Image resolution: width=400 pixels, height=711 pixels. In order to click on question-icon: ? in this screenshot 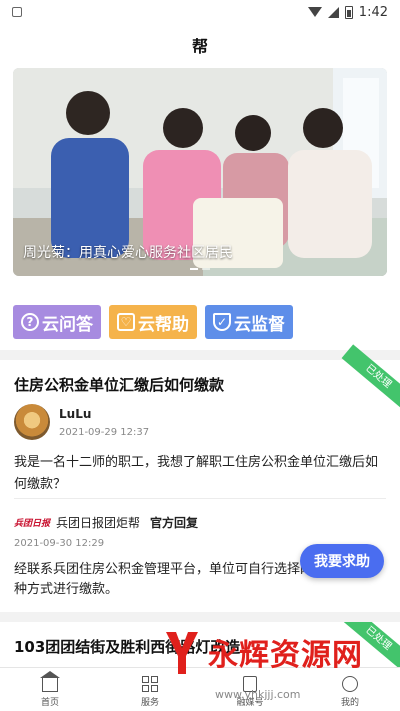, I will do `click(30, 322)`.